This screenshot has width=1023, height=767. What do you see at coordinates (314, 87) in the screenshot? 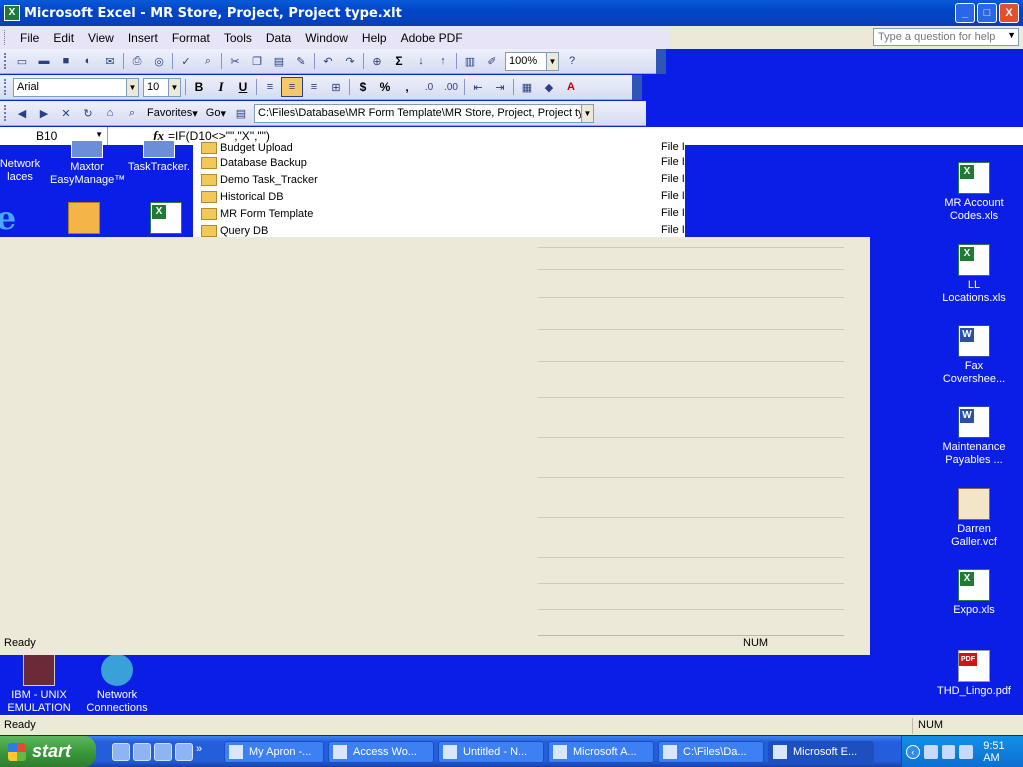
I see `align-right-icon: ≡` at bounding box center [314, 87].